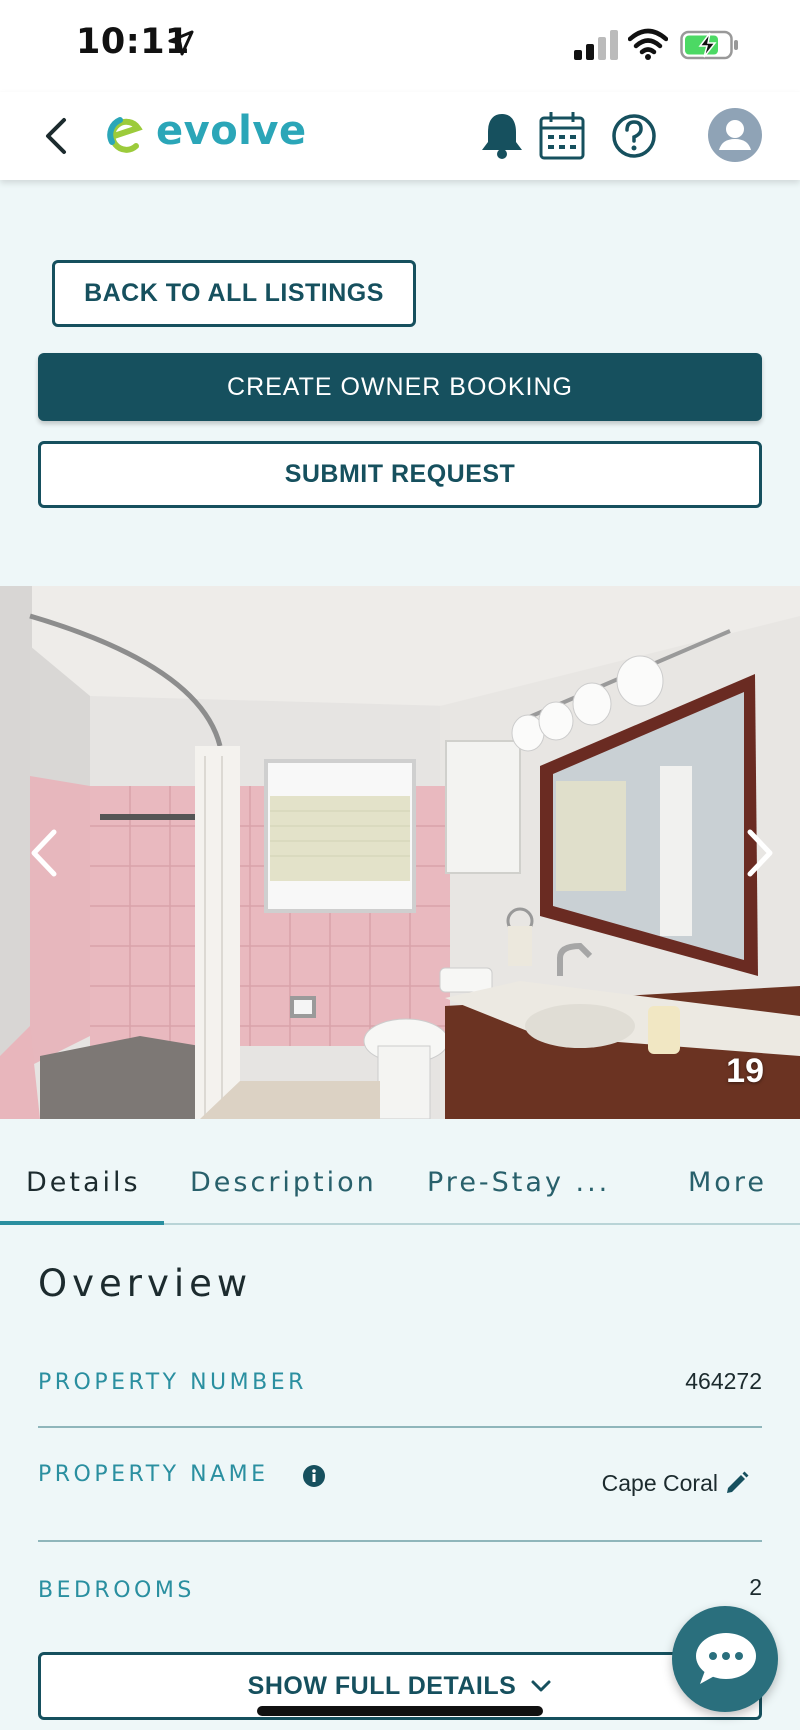 The height and width of the screenshot is (1730, 800). Describe the element at coordinates (634, 136) in the screenshot. I see `help-icon` at that location.